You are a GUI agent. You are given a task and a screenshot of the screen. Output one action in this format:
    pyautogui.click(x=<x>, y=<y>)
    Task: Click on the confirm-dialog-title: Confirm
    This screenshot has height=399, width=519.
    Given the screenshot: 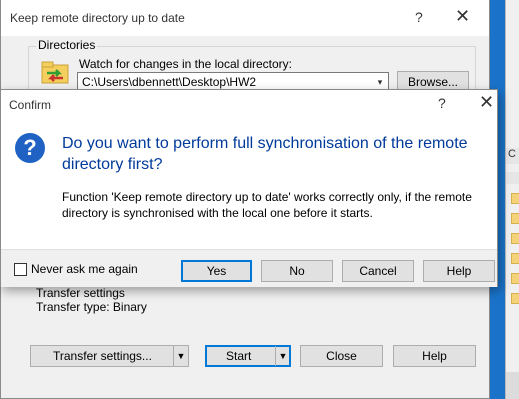 What is the action you would take?
    pyautogui.click(x=30, y=105)
    